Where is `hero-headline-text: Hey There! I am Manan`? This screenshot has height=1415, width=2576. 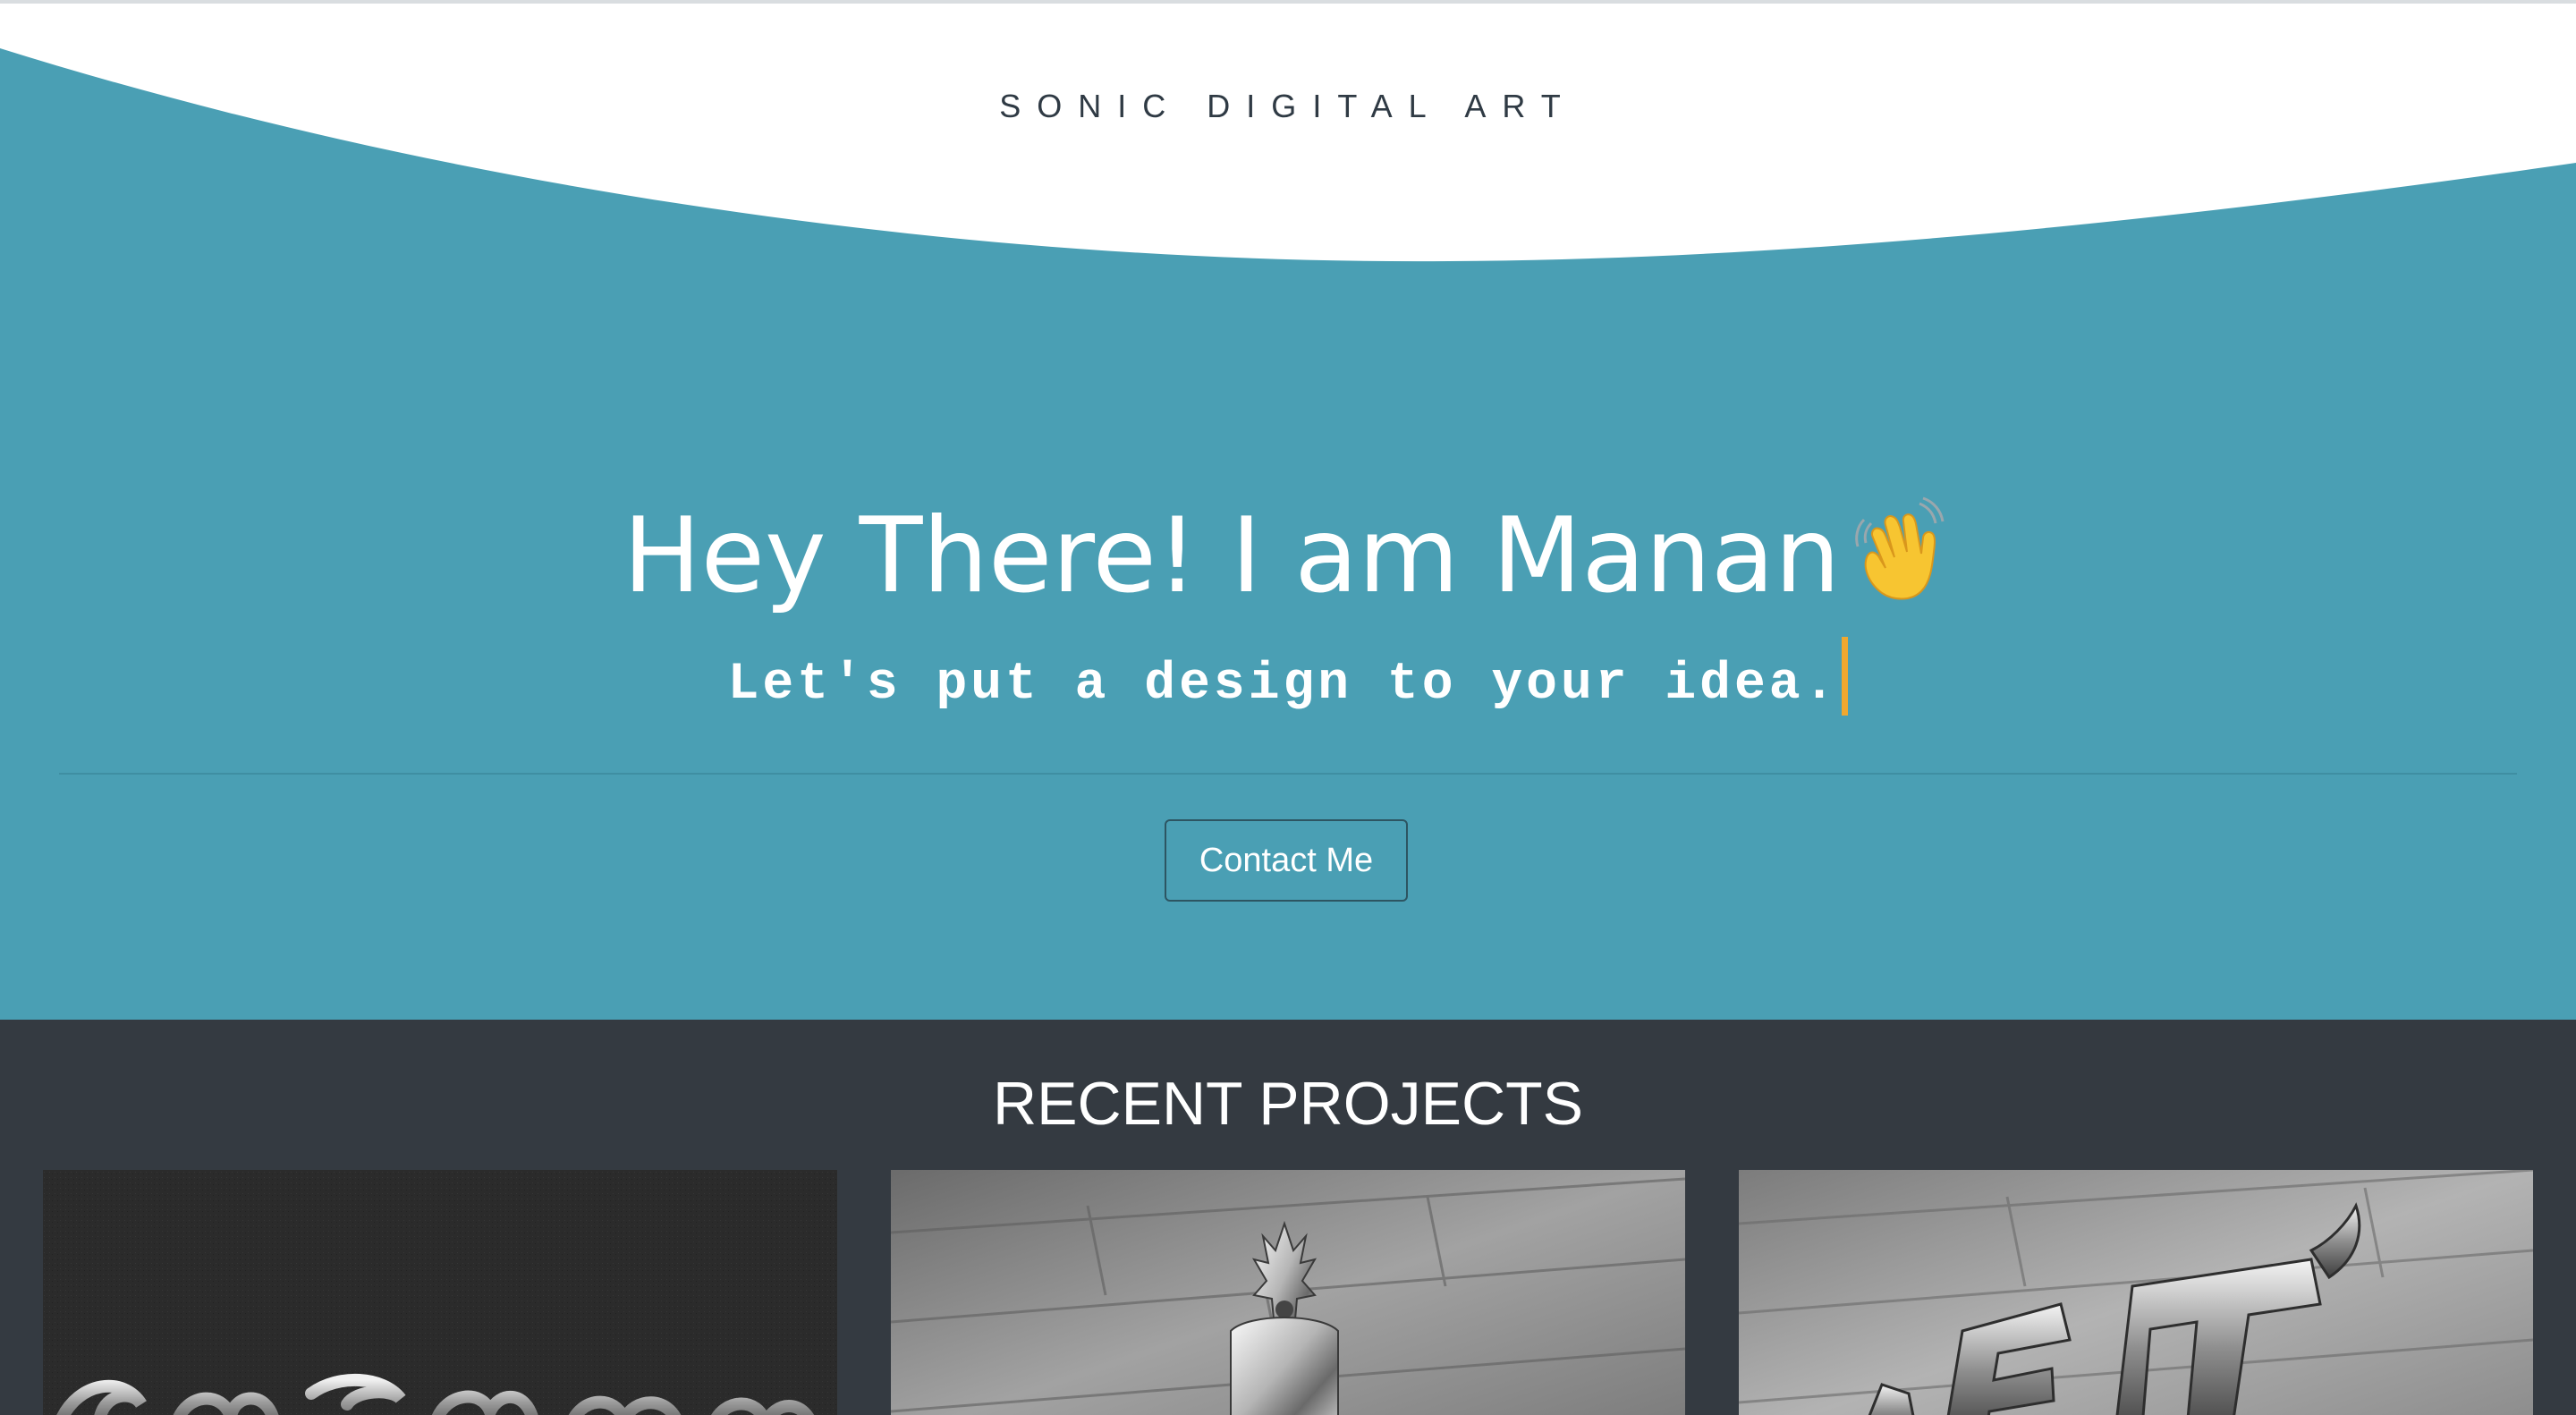
hero-headline-text: Hey There! I am Manan is located at coordinates (1232, 556).